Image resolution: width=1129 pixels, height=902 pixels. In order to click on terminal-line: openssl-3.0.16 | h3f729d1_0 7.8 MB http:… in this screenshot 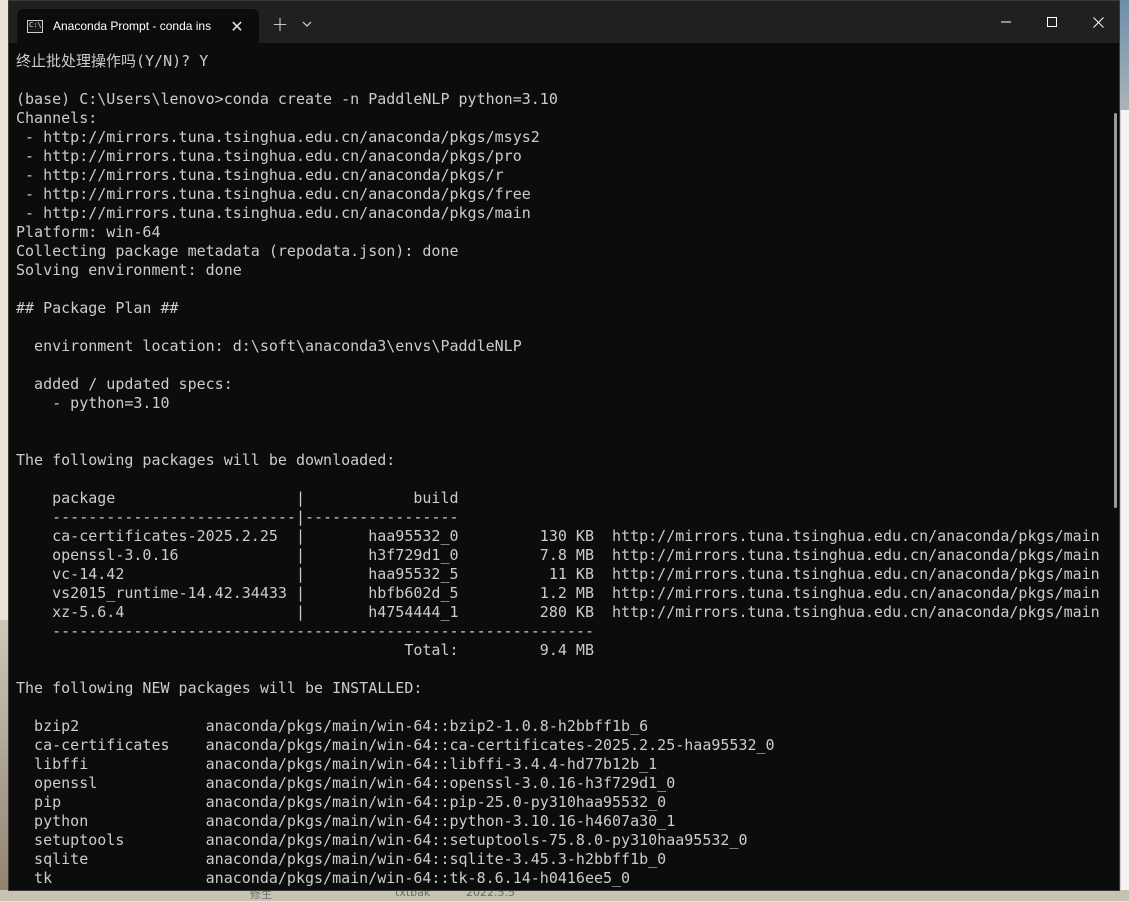, I will do `click(558, 555)`.